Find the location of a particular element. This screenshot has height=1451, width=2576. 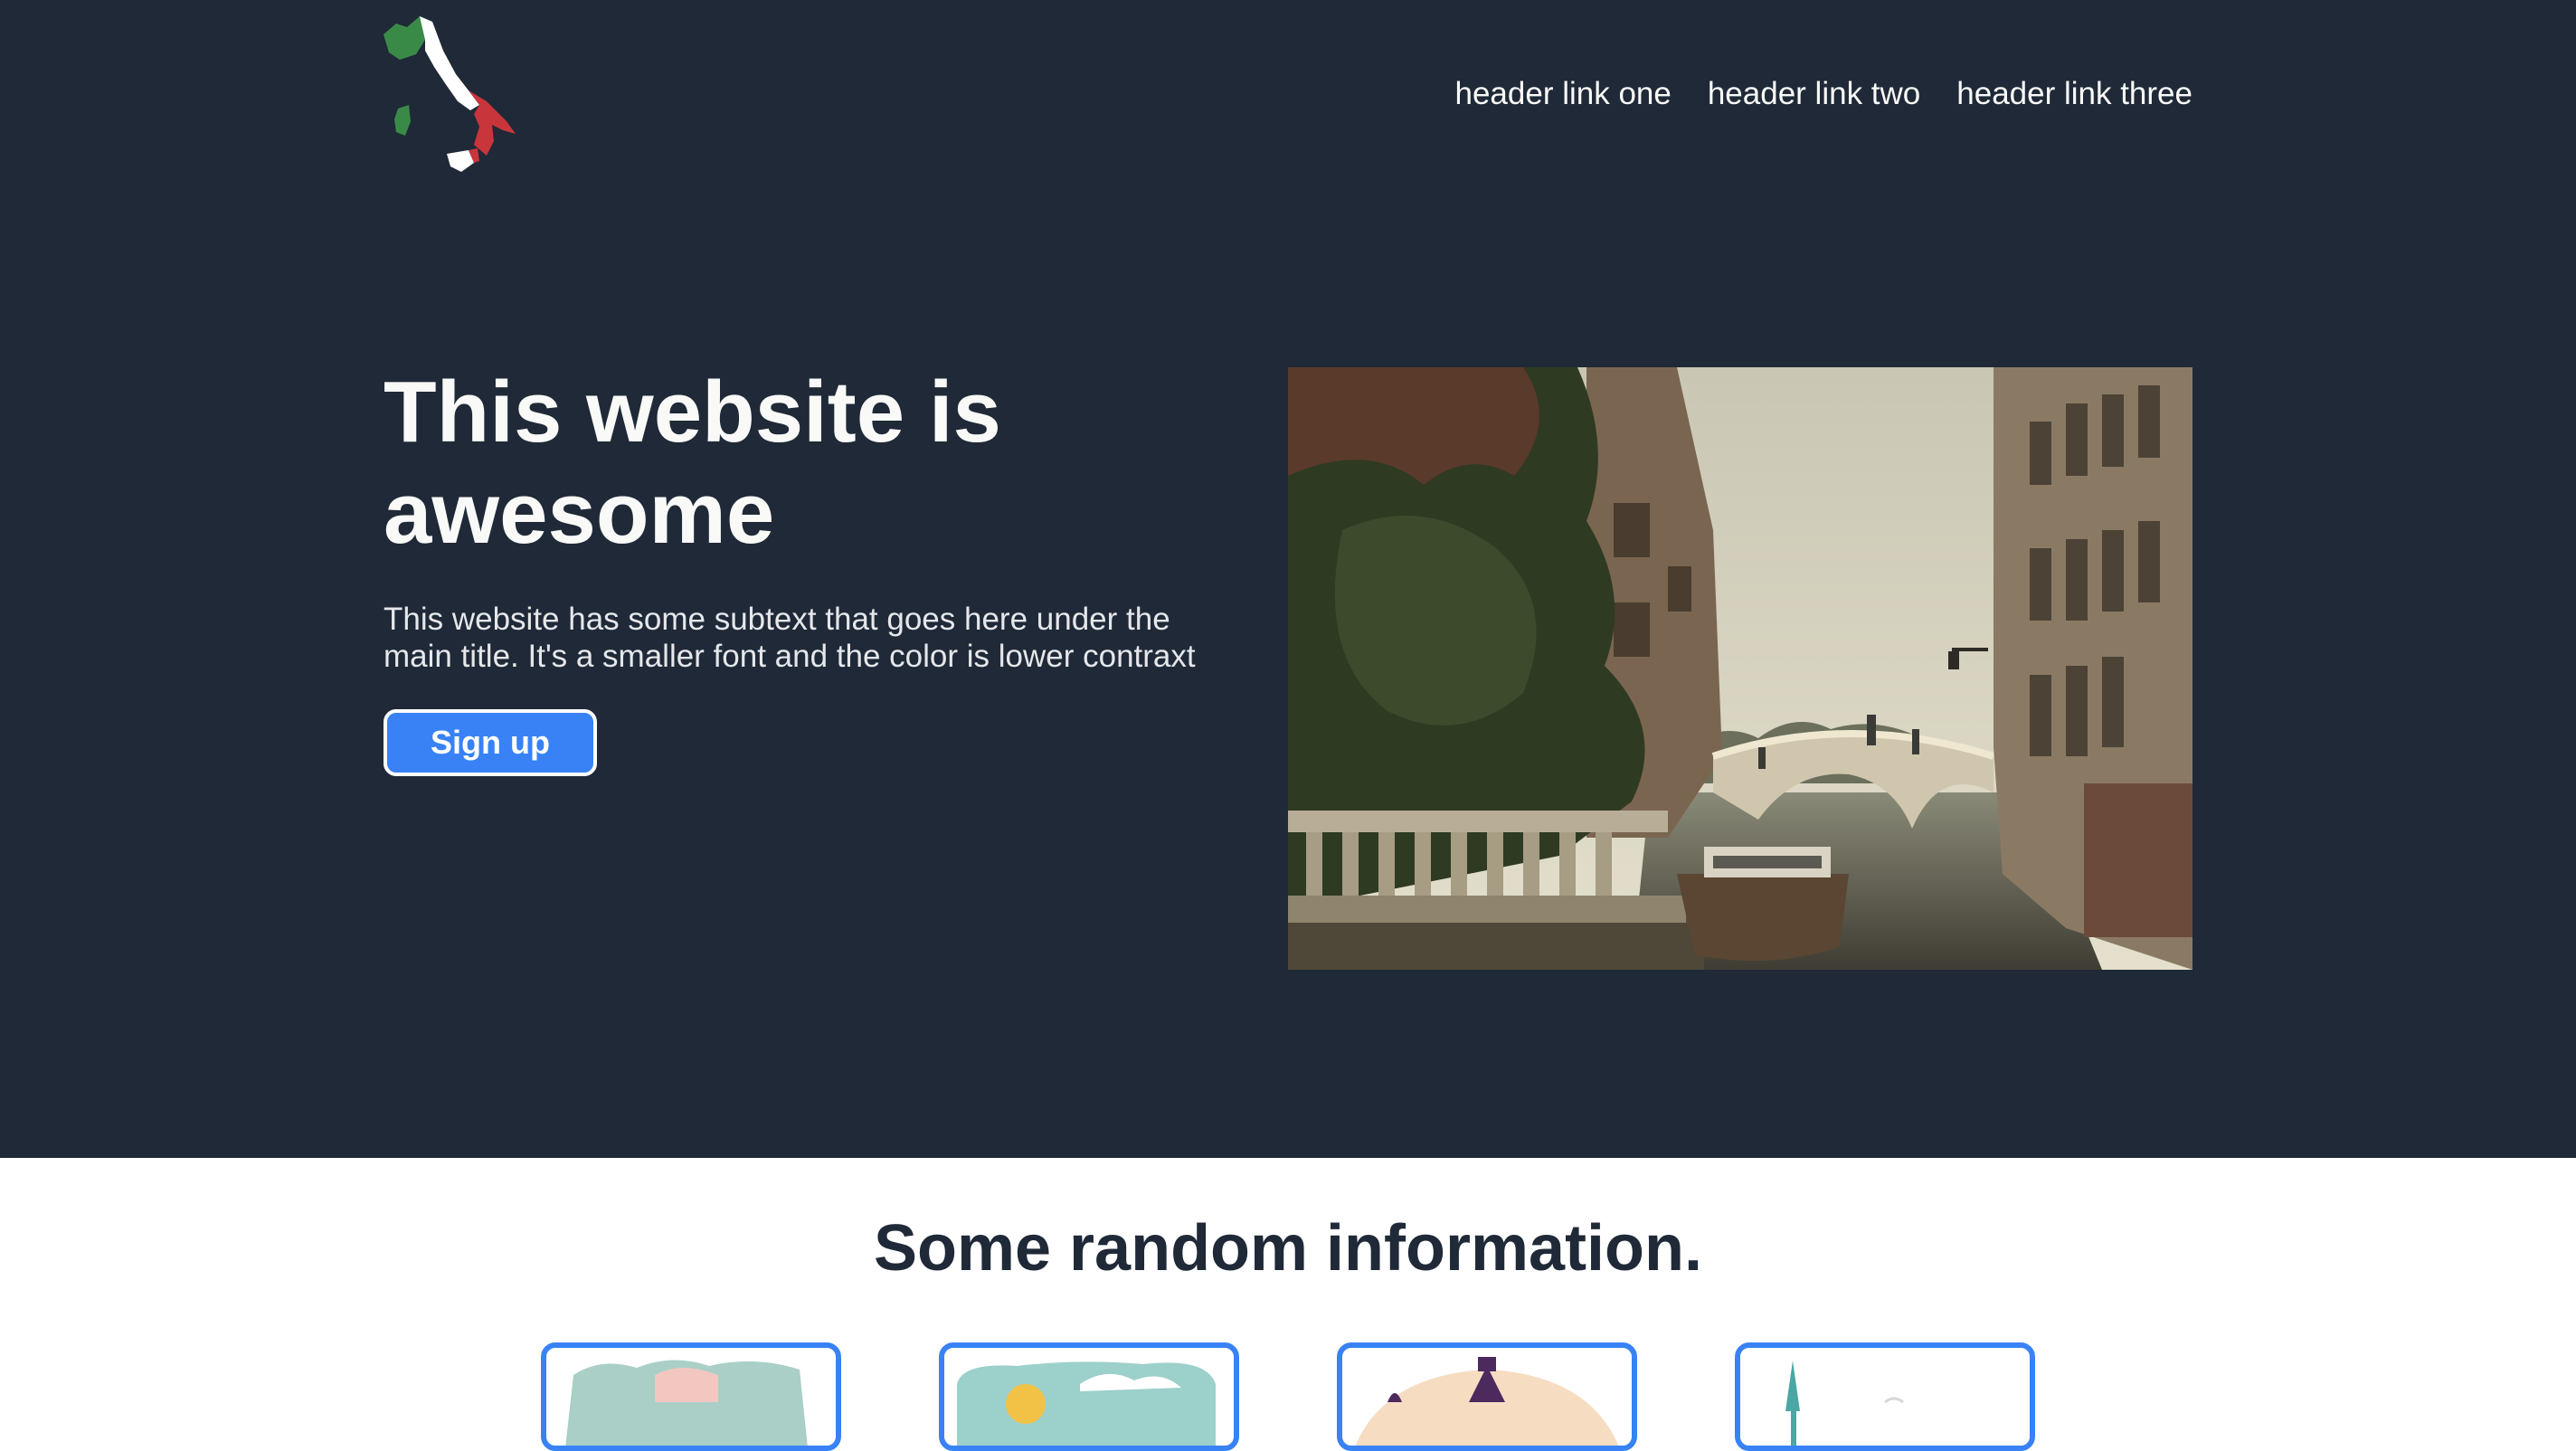

info-section-title: Some random information. is located at coordinates (1288, 1248).